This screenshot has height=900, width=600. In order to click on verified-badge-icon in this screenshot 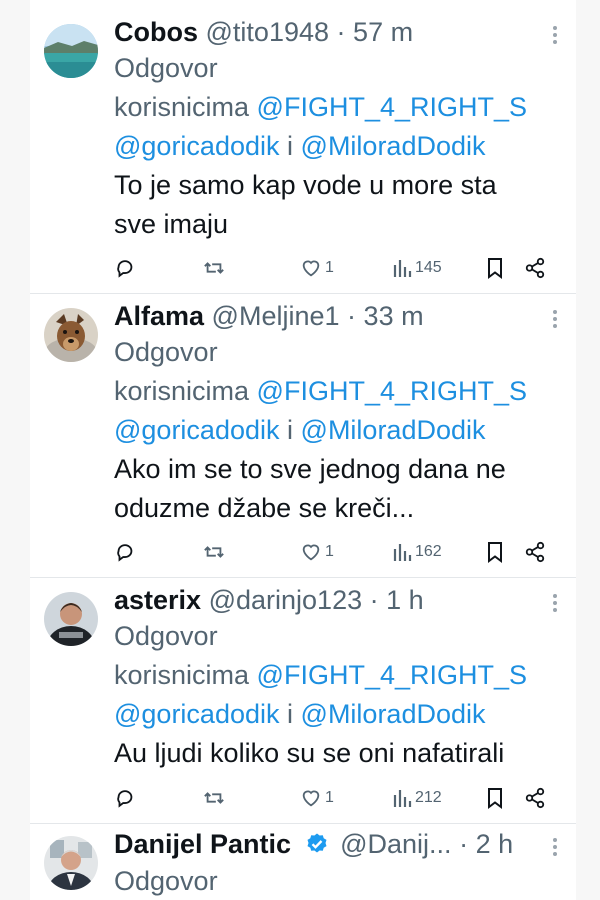, I will do `click(317, 843)`.